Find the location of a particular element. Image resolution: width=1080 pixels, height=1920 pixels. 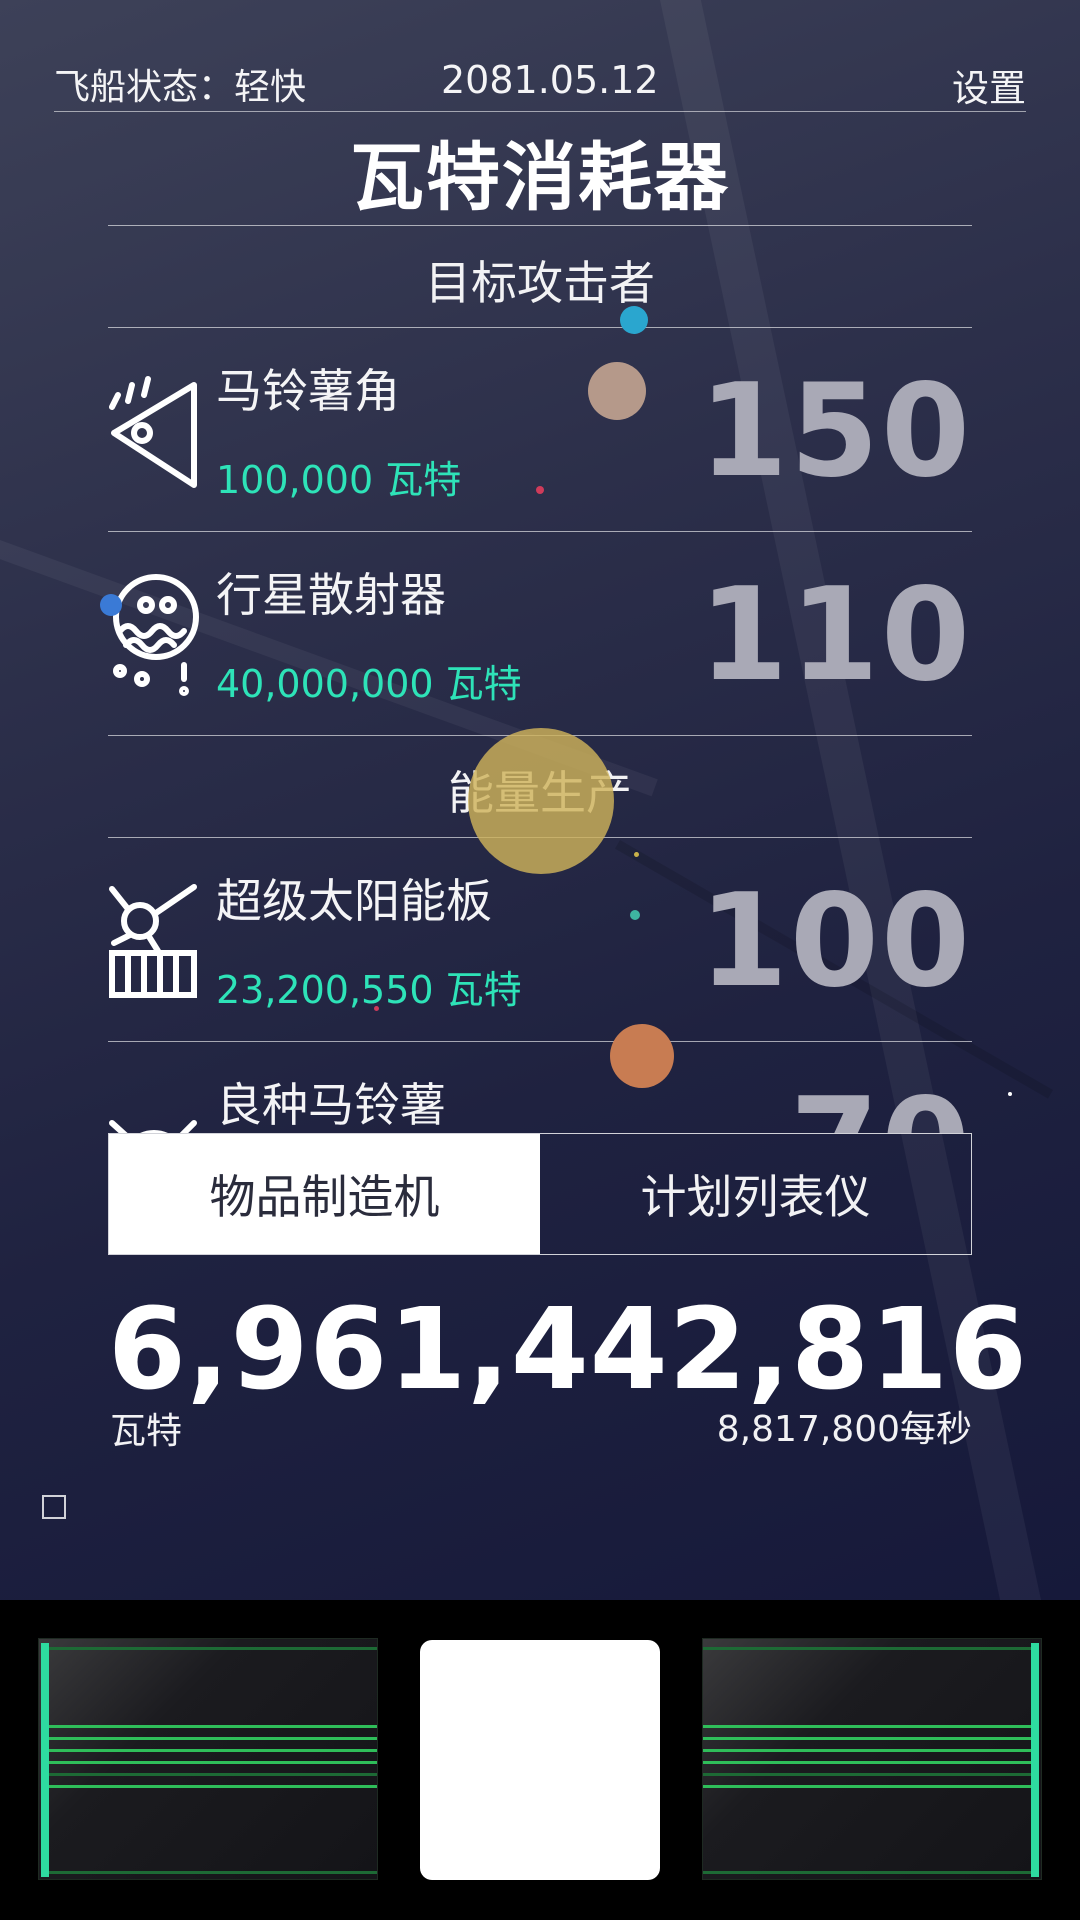

item-name: 超级太阳能板 is located at coordinates (354, 901).